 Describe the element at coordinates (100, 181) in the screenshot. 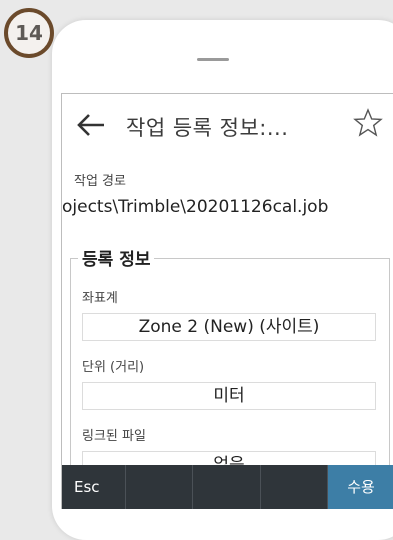

I see `job-path-label: 작업 경로` at that location.